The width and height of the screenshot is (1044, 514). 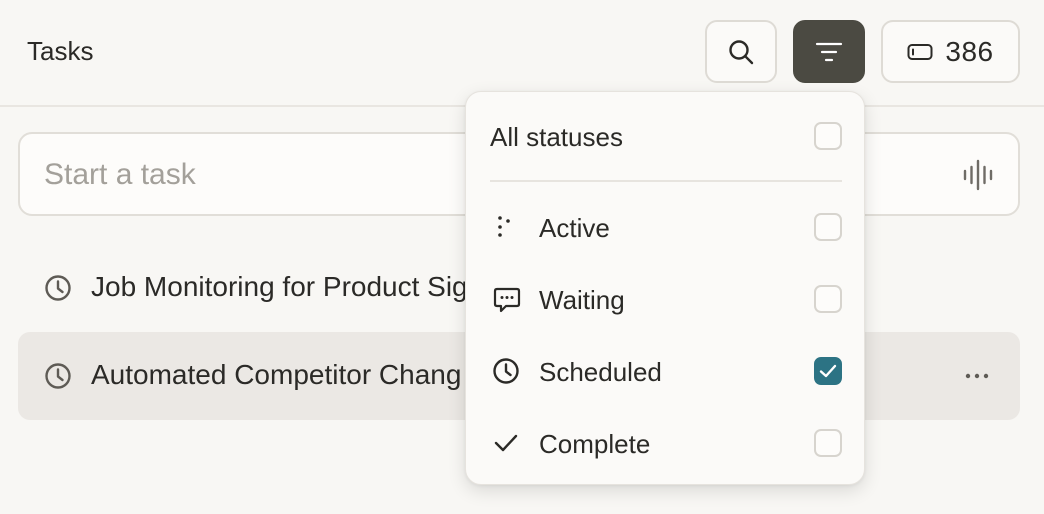 What do you see at coordinates (666, 299) in the screenshot?
I see `status-option-waiting: Waiting` at bounding box center [666, 299].